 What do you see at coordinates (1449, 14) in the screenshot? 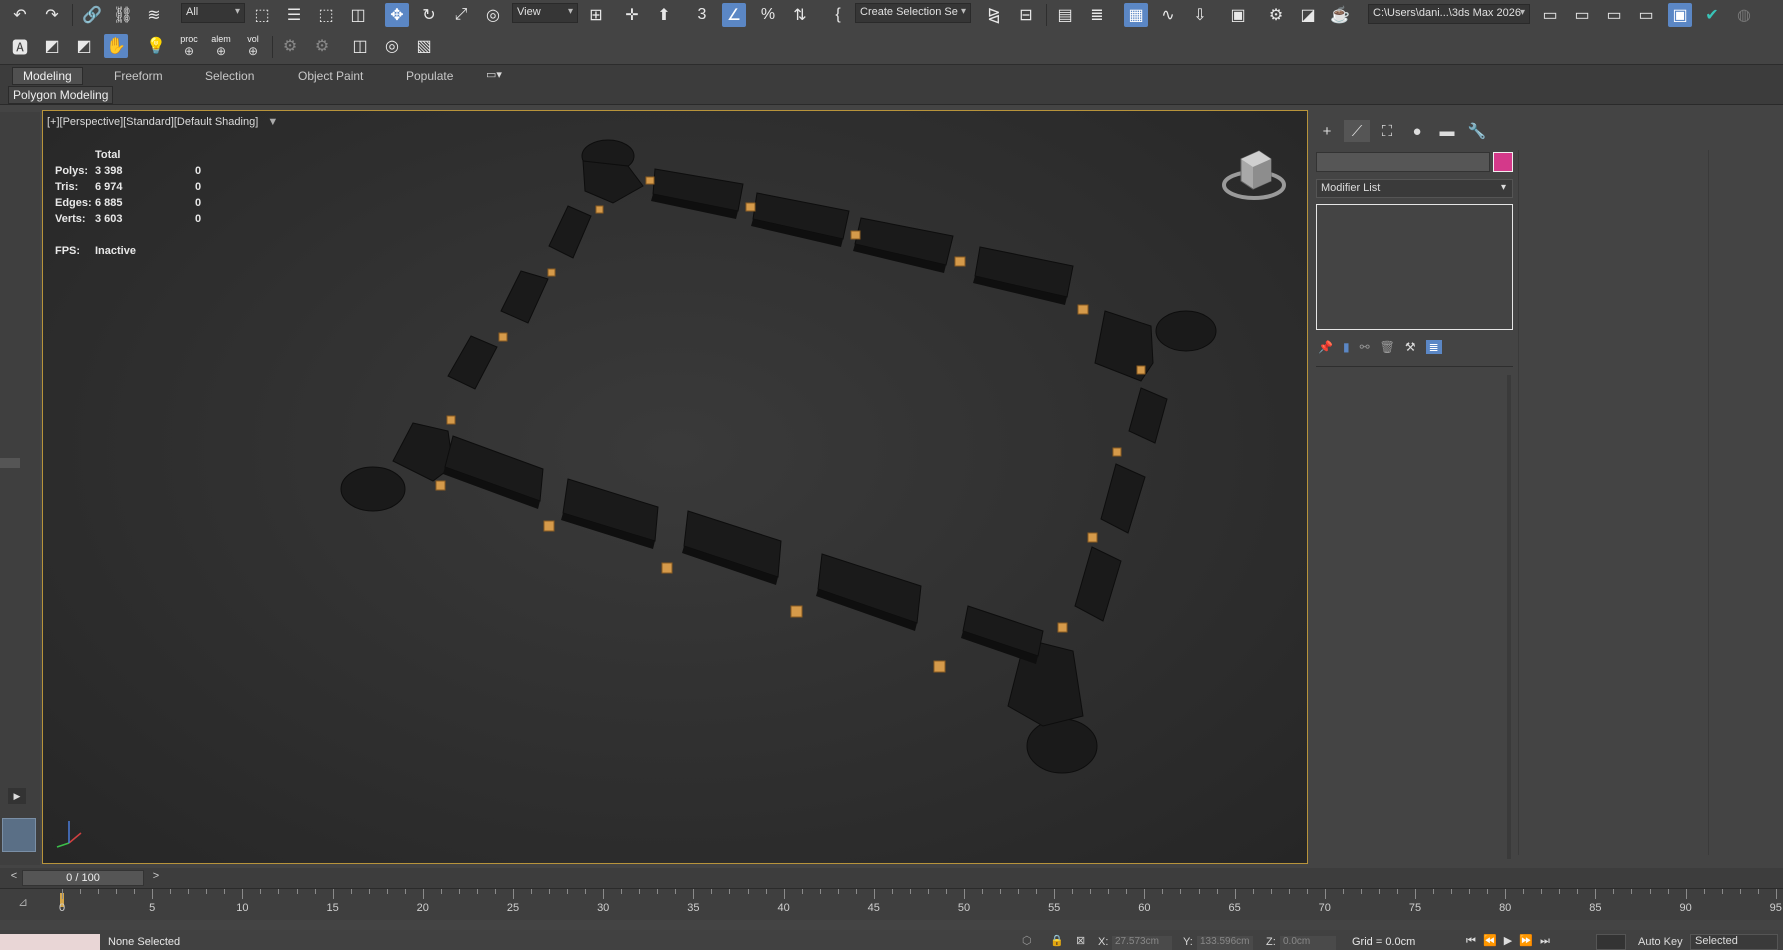
I see `project-path-dropdown: C:\Users\dani...\3ds Max 2026` at bounding box center [1449, 14].